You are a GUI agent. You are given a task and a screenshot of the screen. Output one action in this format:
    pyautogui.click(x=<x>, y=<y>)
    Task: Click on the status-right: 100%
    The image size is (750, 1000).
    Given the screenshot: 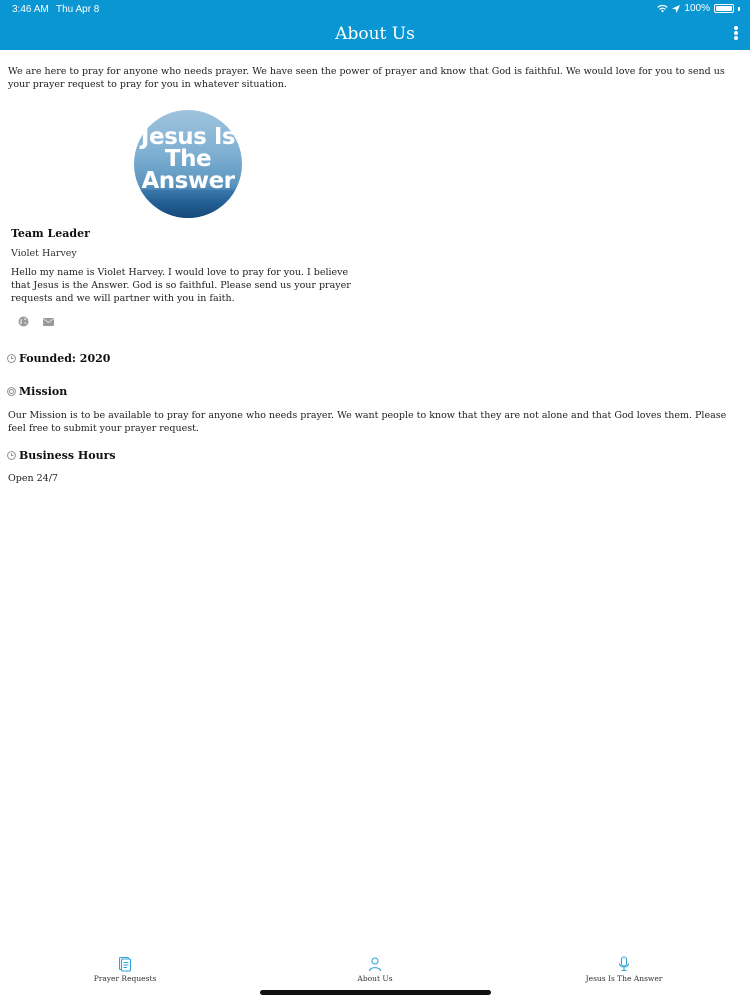 What is the action you would take?
    pyautogui.click(x=698, y=8)
    